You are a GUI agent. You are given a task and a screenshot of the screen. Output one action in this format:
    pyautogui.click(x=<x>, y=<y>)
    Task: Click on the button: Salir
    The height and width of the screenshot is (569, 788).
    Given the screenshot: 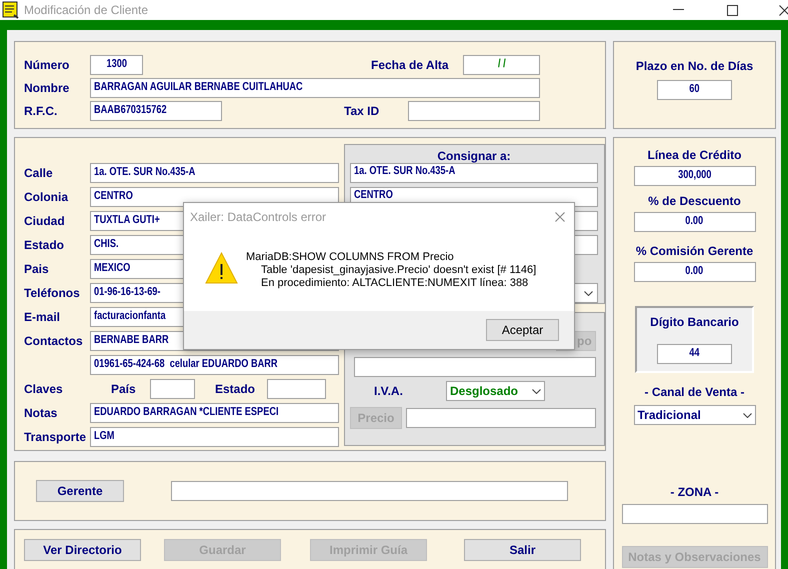 What is the action you would take?
    pyautogui.click(x=522, y=550)
    